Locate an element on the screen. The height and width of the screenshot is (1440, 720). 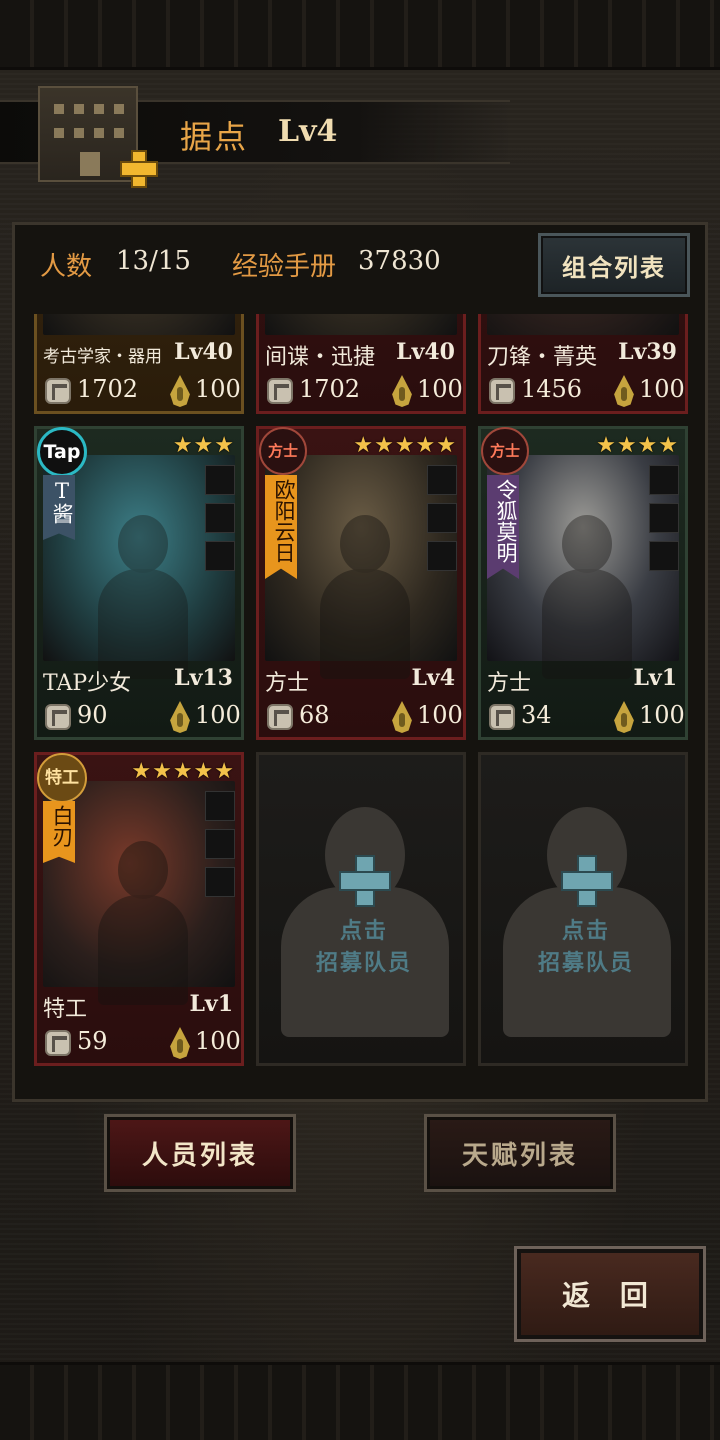
bottom-border is located at coordinates (360, 1401).